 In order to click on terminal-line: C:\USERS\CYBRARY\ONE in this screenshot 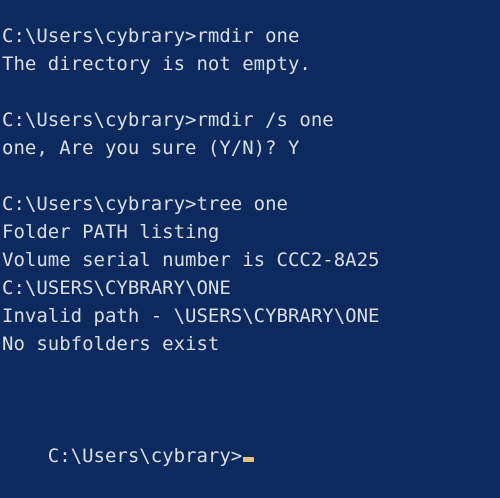, I will do `click(116, 288)`.